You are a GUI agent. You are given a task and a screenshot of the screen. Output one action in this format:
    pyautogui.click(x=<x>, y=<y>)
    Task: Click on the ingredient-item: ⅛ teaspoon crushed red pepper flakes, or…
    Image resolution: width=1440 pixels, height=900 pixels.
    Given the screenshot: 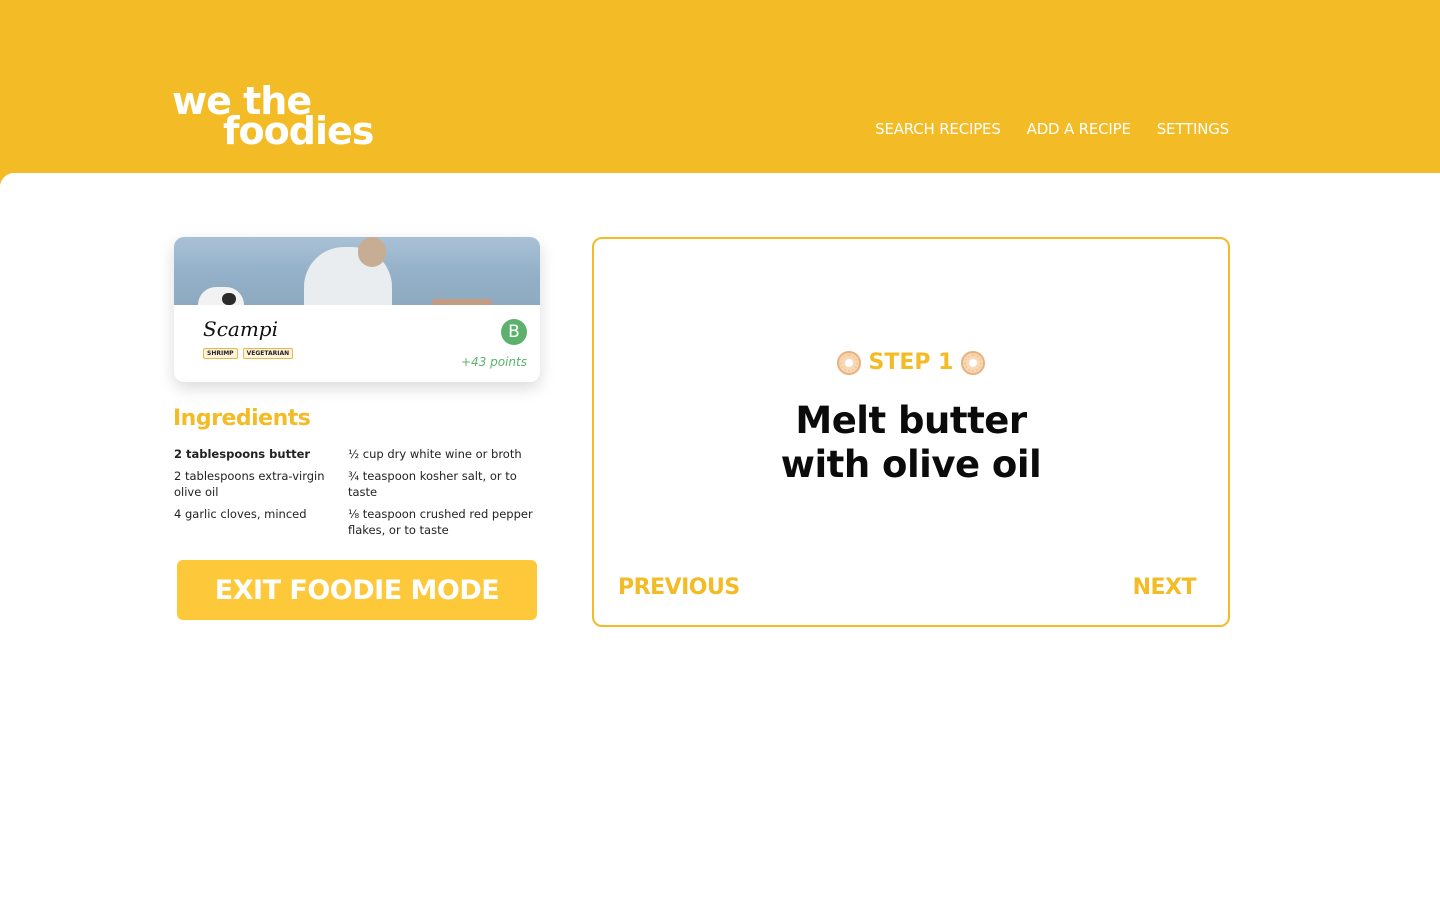 What is the action you would take?
    pyautogui.click(x=440, y=522)
    